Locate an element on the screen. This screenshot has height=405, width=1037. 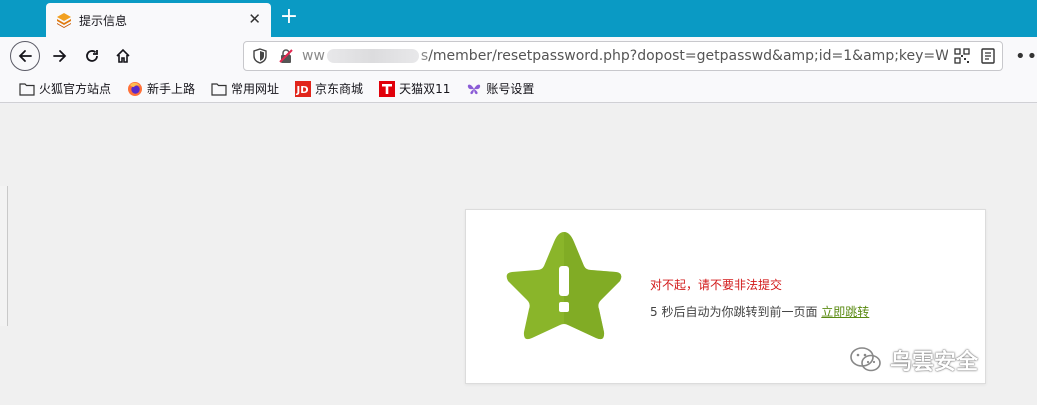
arrow-left-icon is located at coordinates (25, 56).